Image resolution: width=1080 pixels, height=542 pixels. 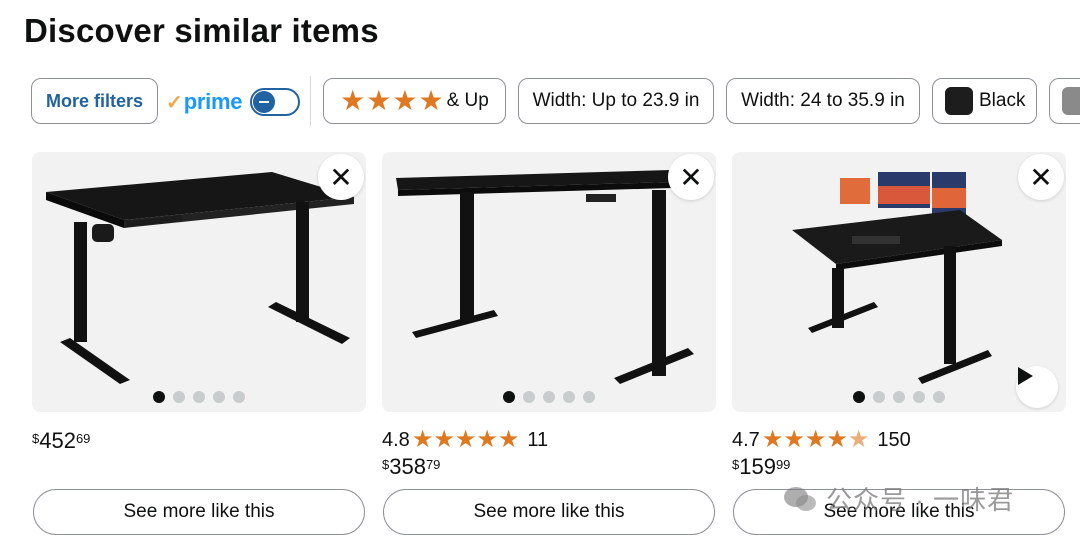 I want to click on color-filter-label: Black, so click(x=1002, y=100).